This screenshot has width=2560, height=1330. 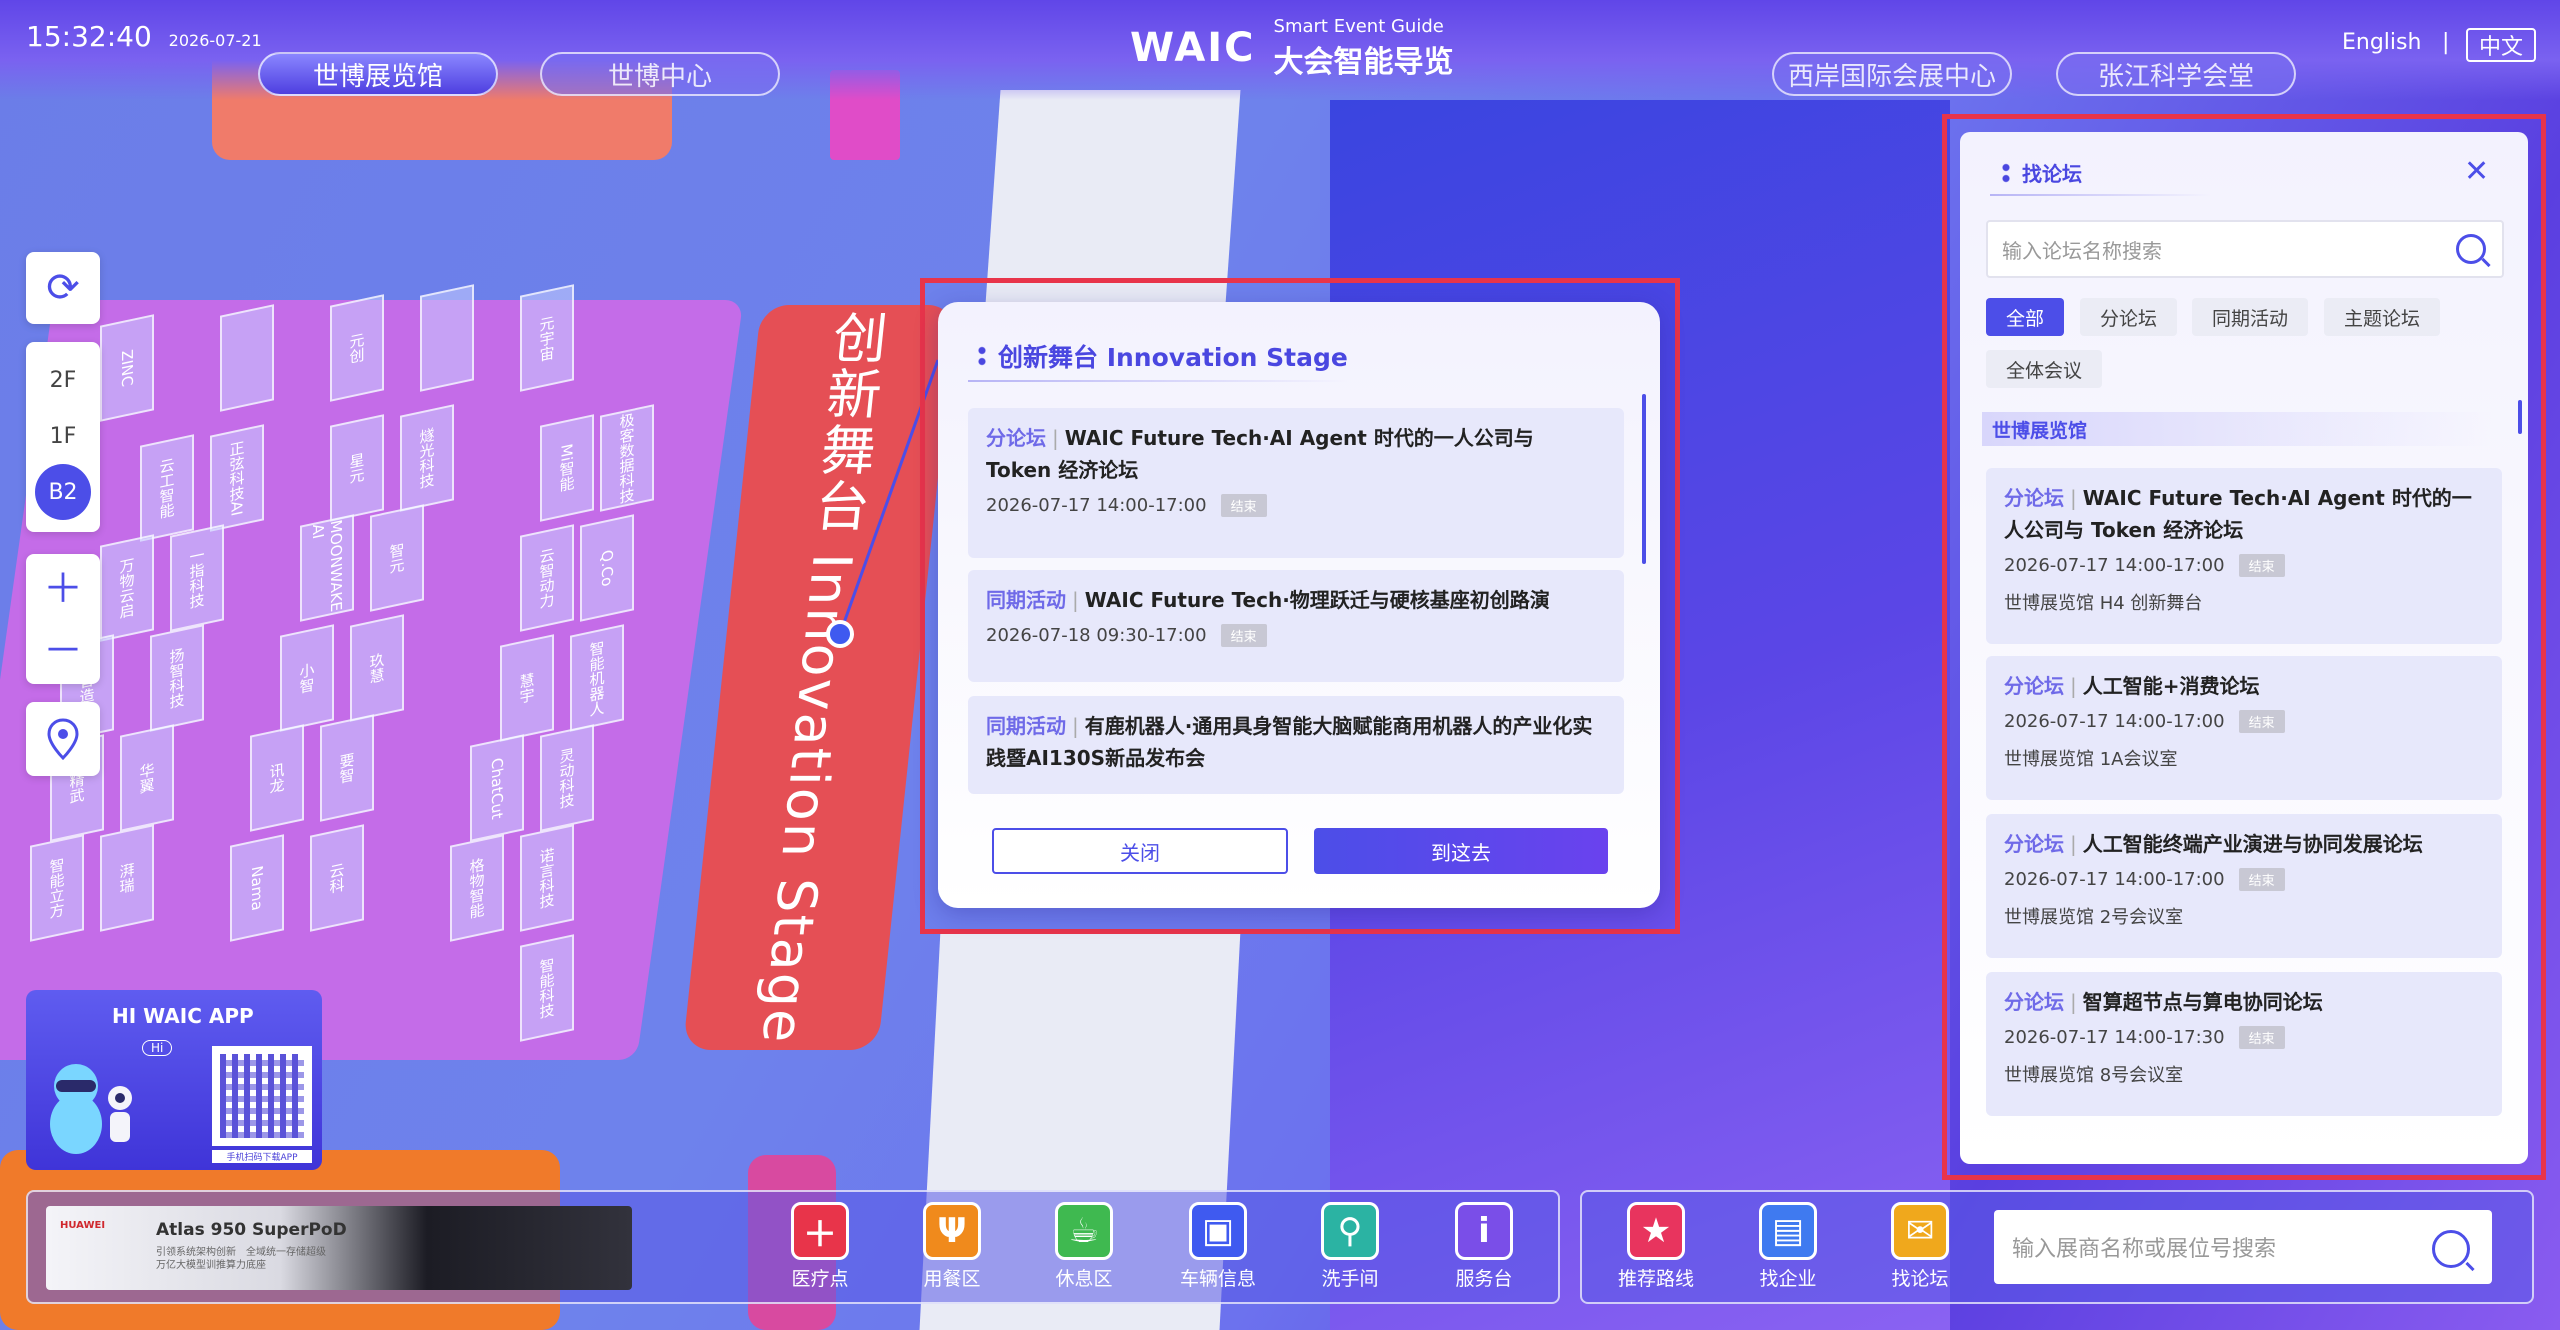 I want to click on forum-scrollbar, so click(x=2520, y=417).